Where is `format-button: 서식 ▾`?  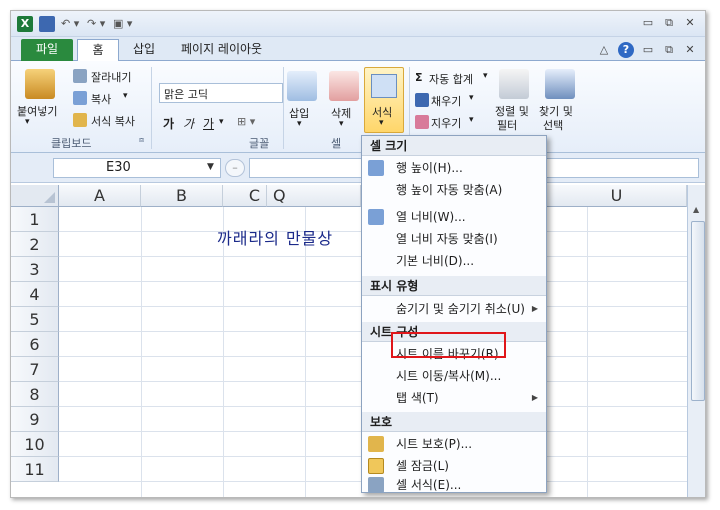
format-button: 서식 ▾ is located at coordinates (384, 100).